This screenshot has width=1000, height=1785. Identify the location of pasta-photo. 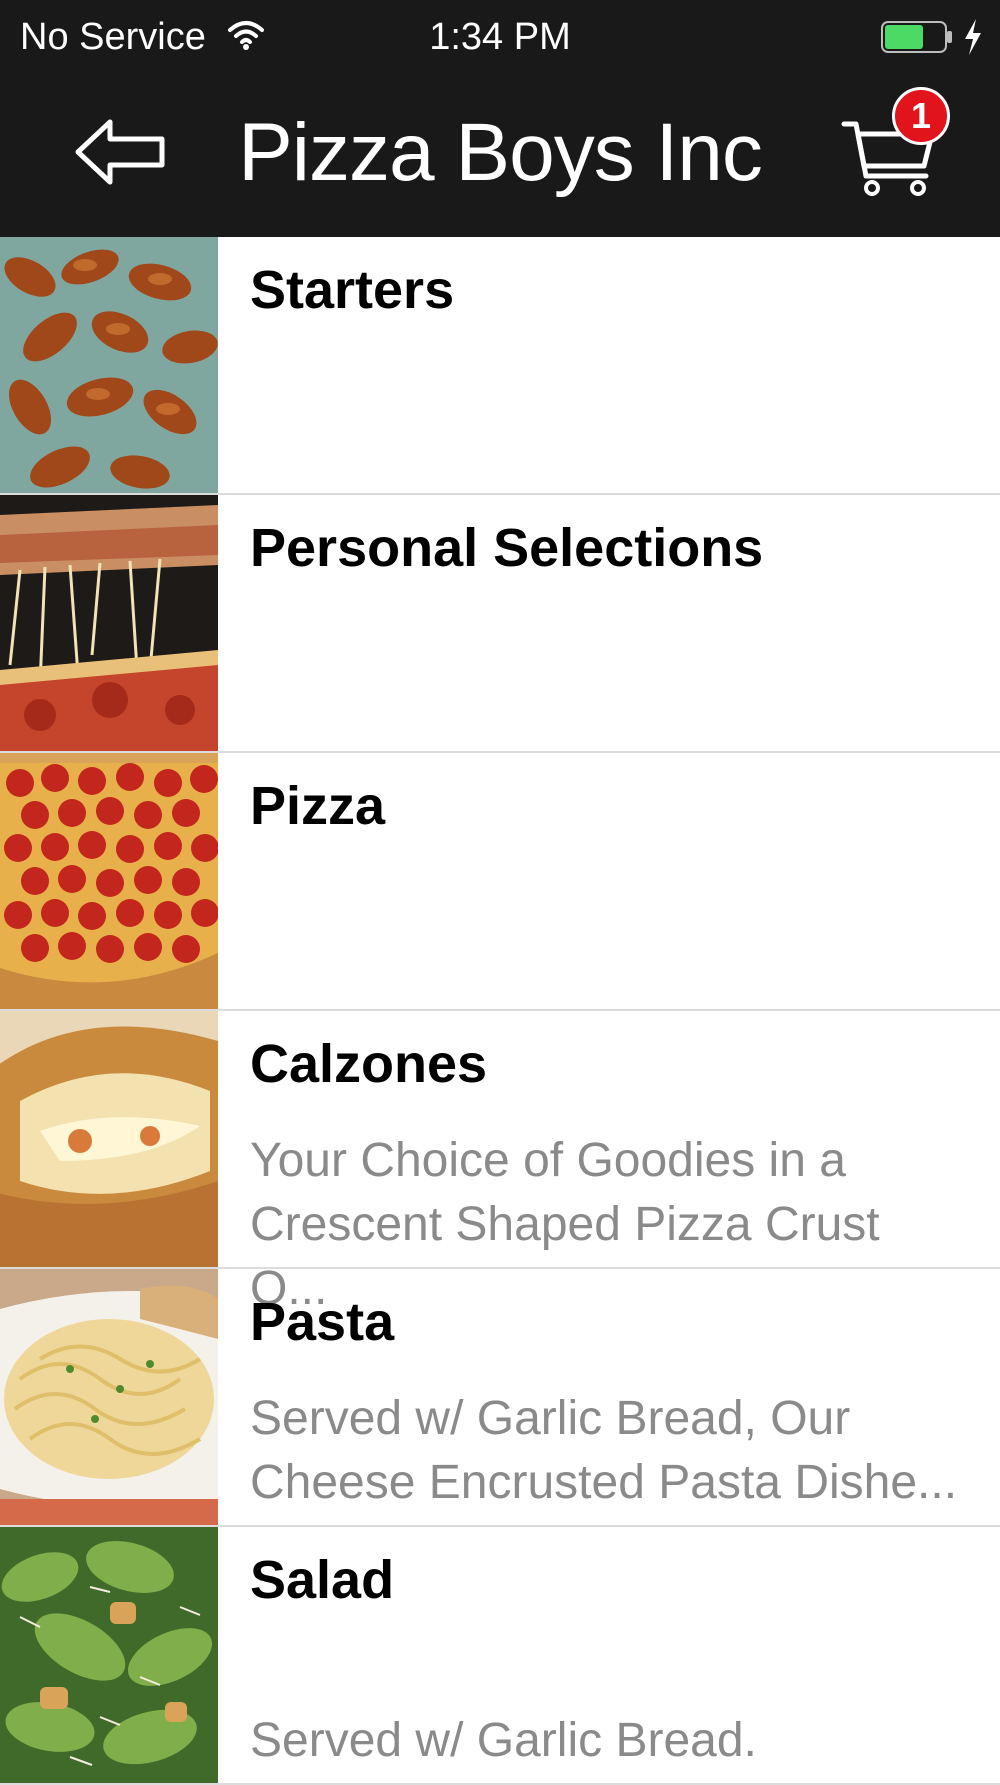
(109, 1397).